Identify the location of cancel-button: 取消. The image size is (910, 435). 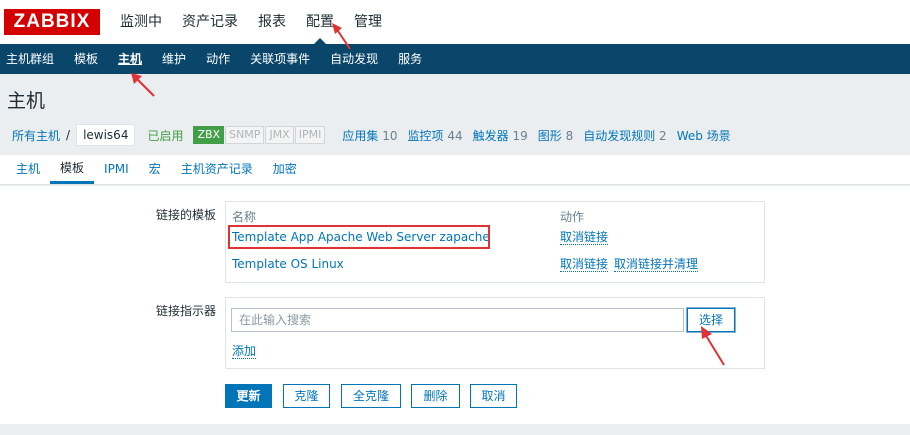
(493, 396).